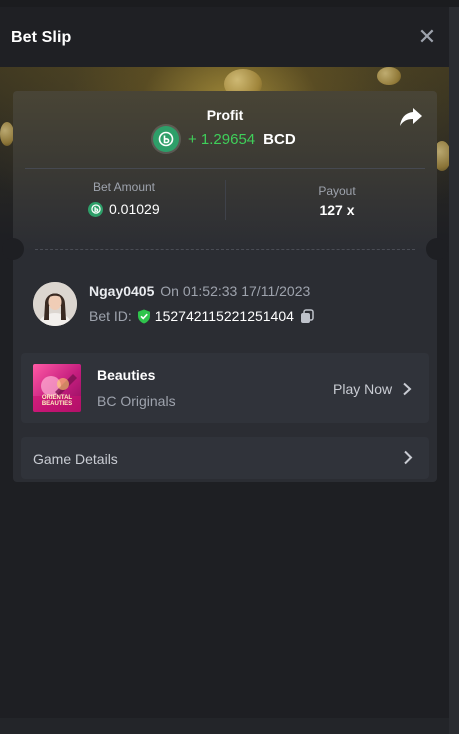  Describe the element at coordinates (225, 115) in the screenshot. I see `profit-label: Profit` at that location.